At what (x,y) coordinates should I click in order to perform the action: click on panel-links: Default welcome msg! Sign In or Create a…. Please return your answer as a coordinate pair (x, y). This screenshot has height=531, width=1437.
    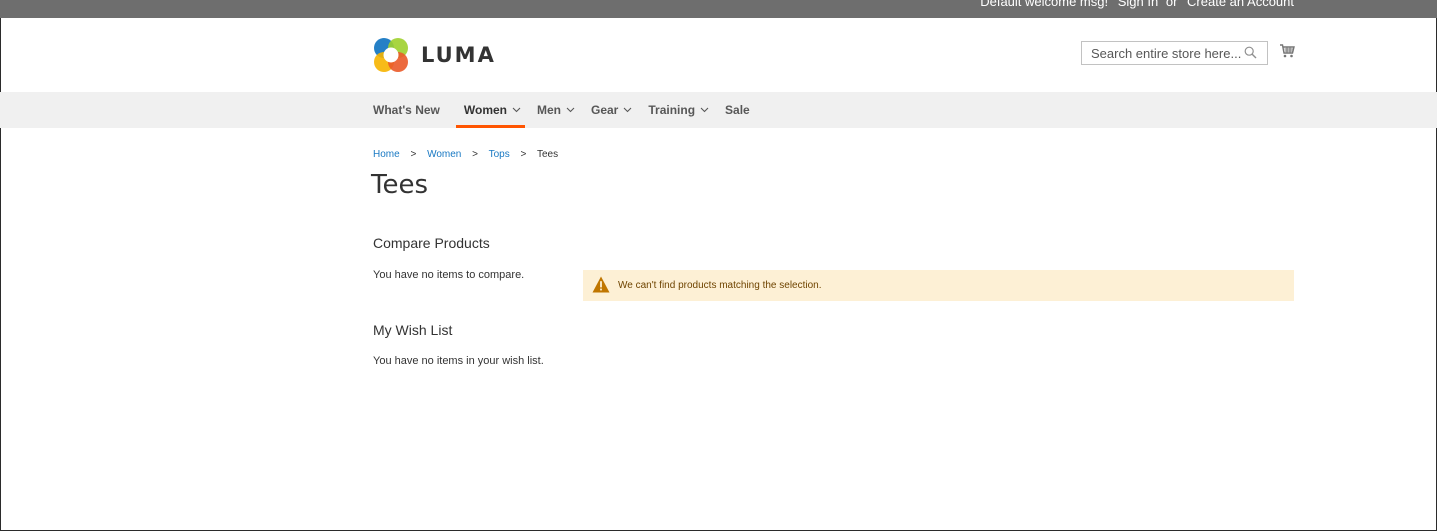
    Looking at the image, I should click on (1134, 4).